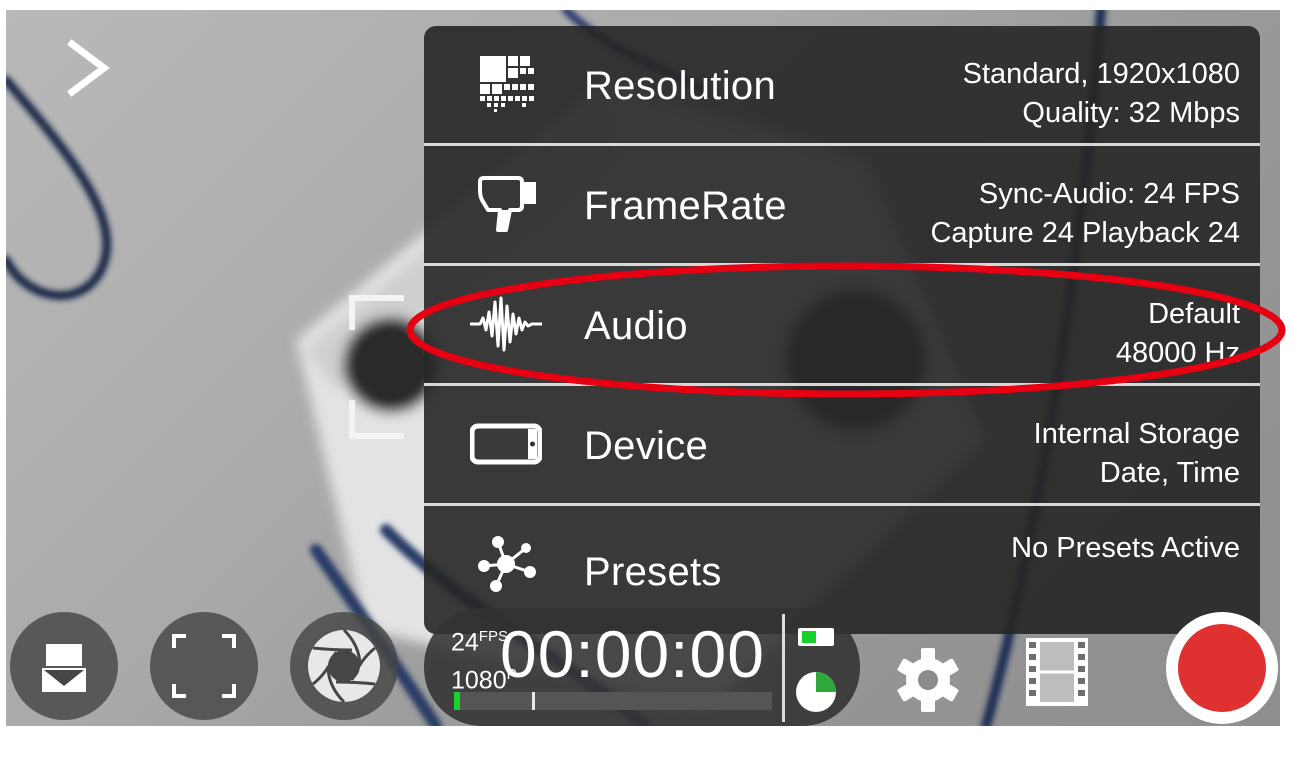 The width and height of the screenshot is (1292, 760). I want to click on settings-item-value: No Presets Active, so click(1125, 548).